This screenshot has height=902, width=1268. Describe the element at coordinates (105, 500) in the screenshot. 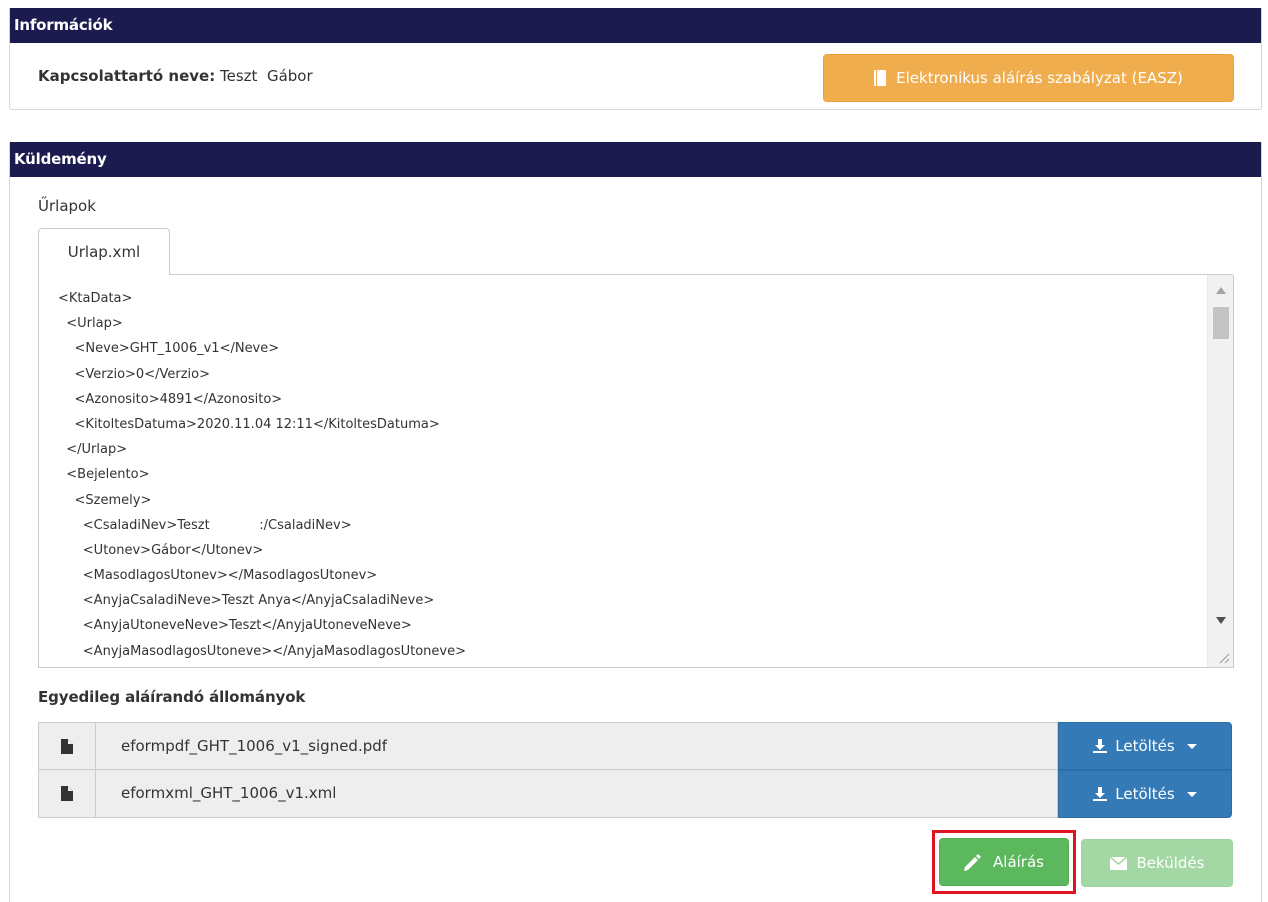

I see `xml-line: <Szemely>` at that location.